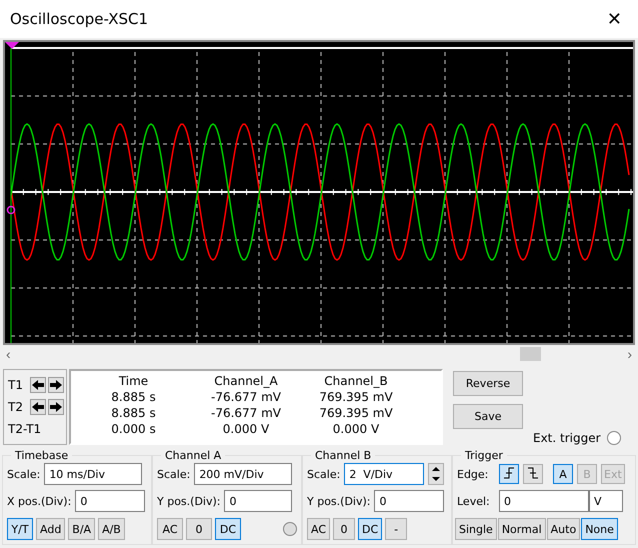 Image resolution: width=638 pixels, height=548 pixels. I want to click on ext-trigger-radio, so click(613, 438).